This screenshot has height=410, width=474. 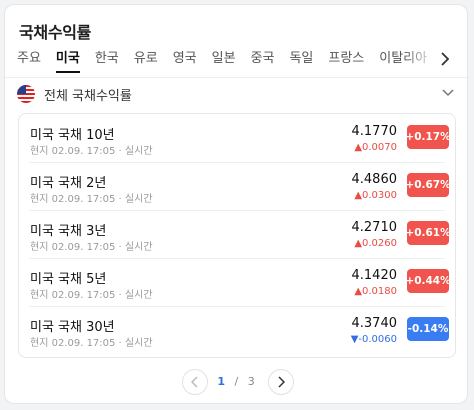 What do you see at coordinates (375, 147) in the screenshot?
I see `bond-change-value: ▲0.0070` at bounding box center [375, 147].